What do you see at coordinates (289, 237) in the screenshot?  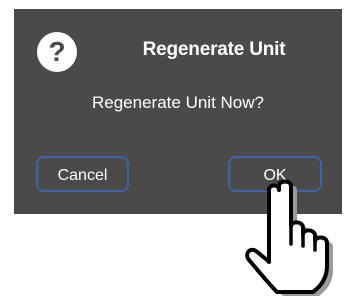 I see `pointing-hand-icon` at bounding box center [289, 237].